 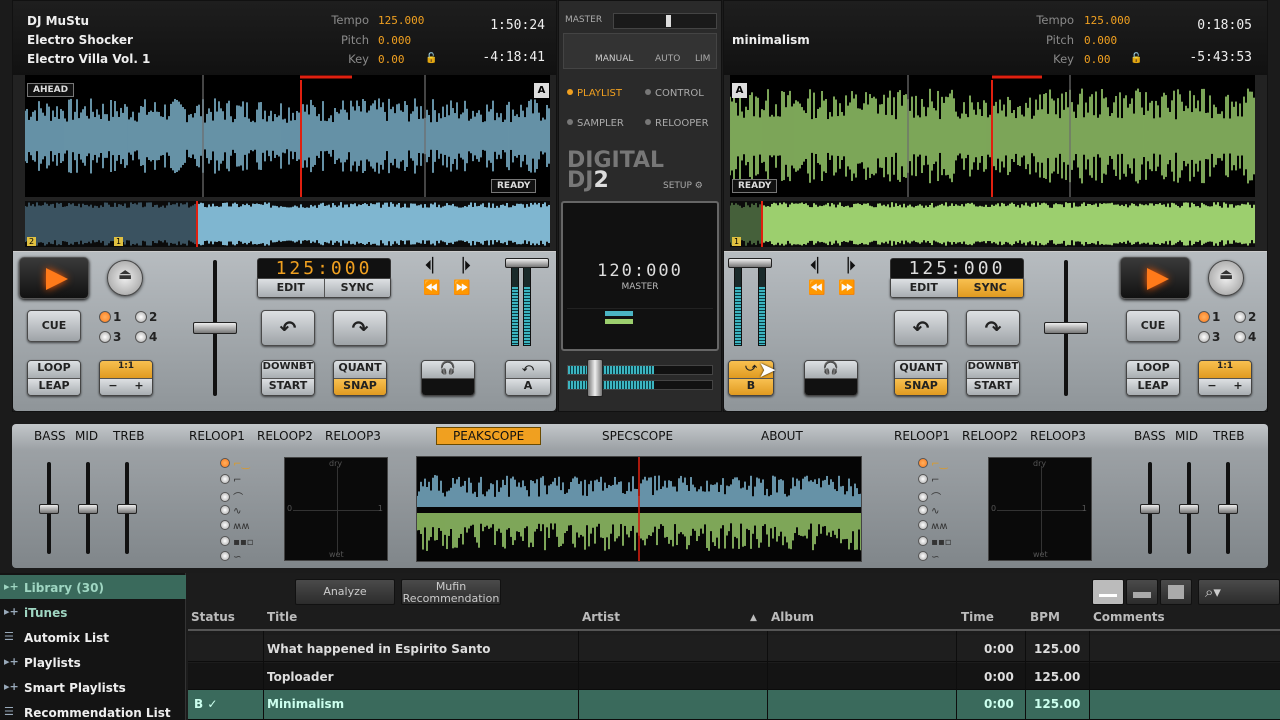 I want to click on deck-b-pitch: 0.000, so click(x=1100, y=40).